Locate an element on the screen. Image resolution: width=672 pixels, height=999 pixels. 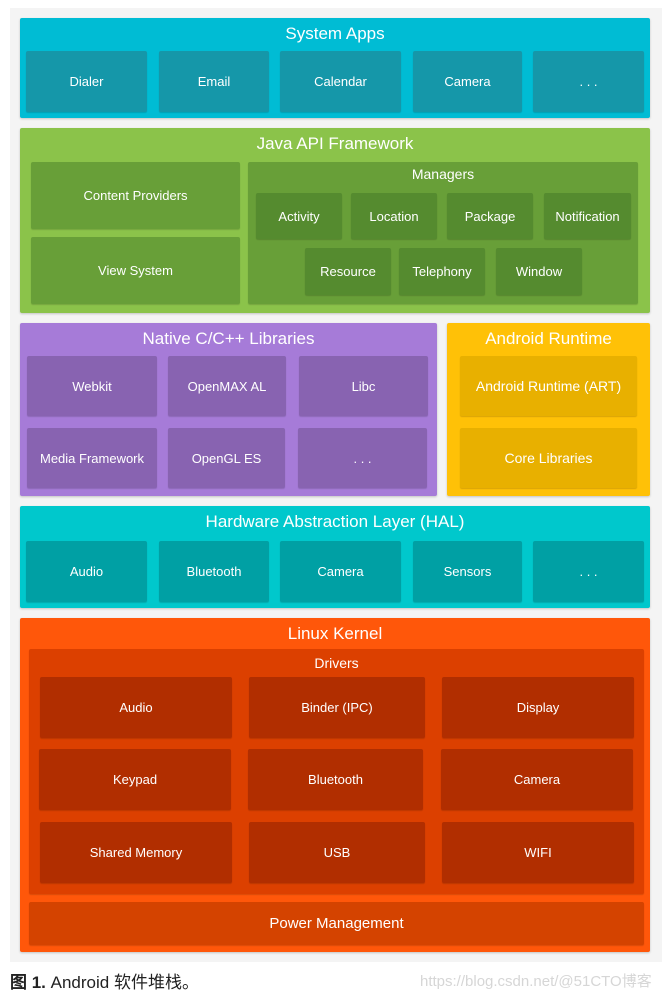
drivers-title: Drivers is located at coordinates (336, 663).